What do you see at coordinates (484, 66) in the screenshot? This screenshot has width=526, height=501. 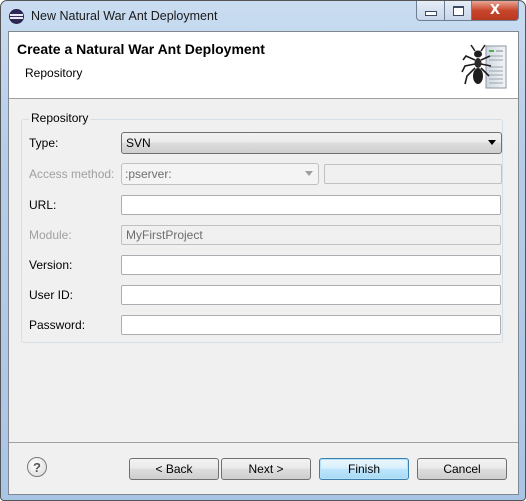 I see `ant-server-banner-icon` at bounding box center [484, 66].